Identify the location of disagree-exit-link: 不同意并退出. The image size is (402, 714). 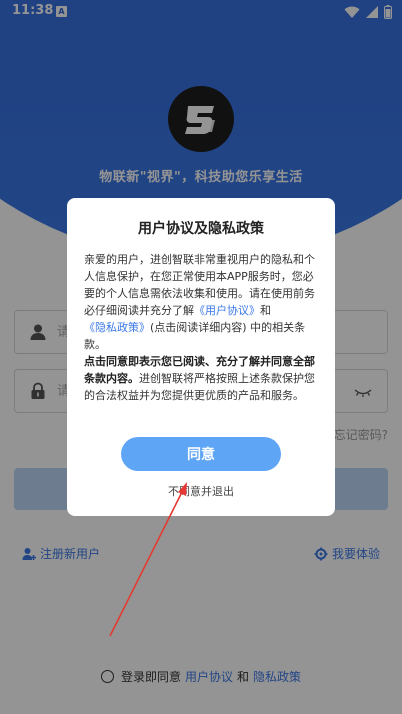
(201, 491).